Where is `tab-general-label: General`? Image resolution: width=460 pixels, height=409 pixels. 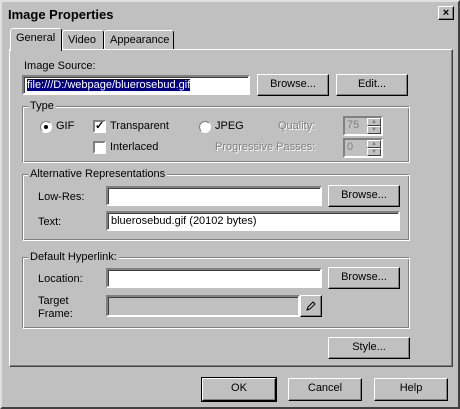
tab-general-label: General is located at coordinates (36, 38).